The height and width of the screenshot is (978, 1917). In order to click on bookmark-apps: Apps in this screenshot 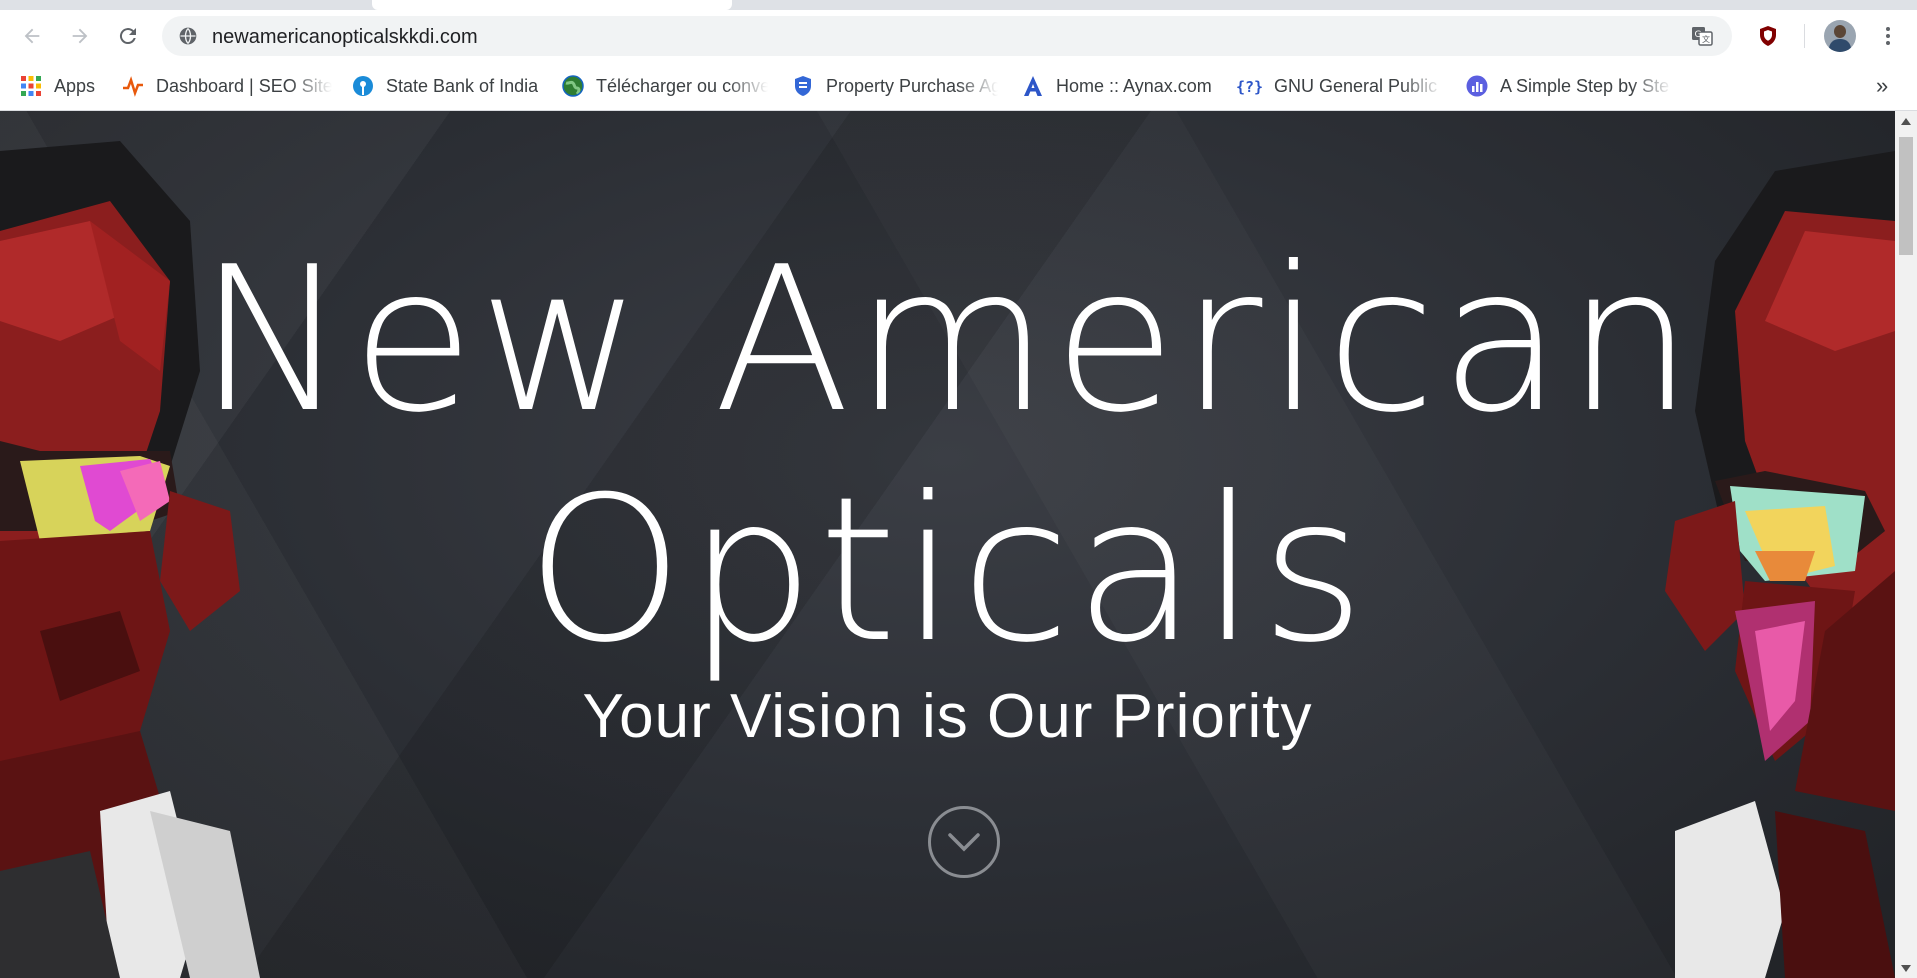, I will do `click(64, 86)`.